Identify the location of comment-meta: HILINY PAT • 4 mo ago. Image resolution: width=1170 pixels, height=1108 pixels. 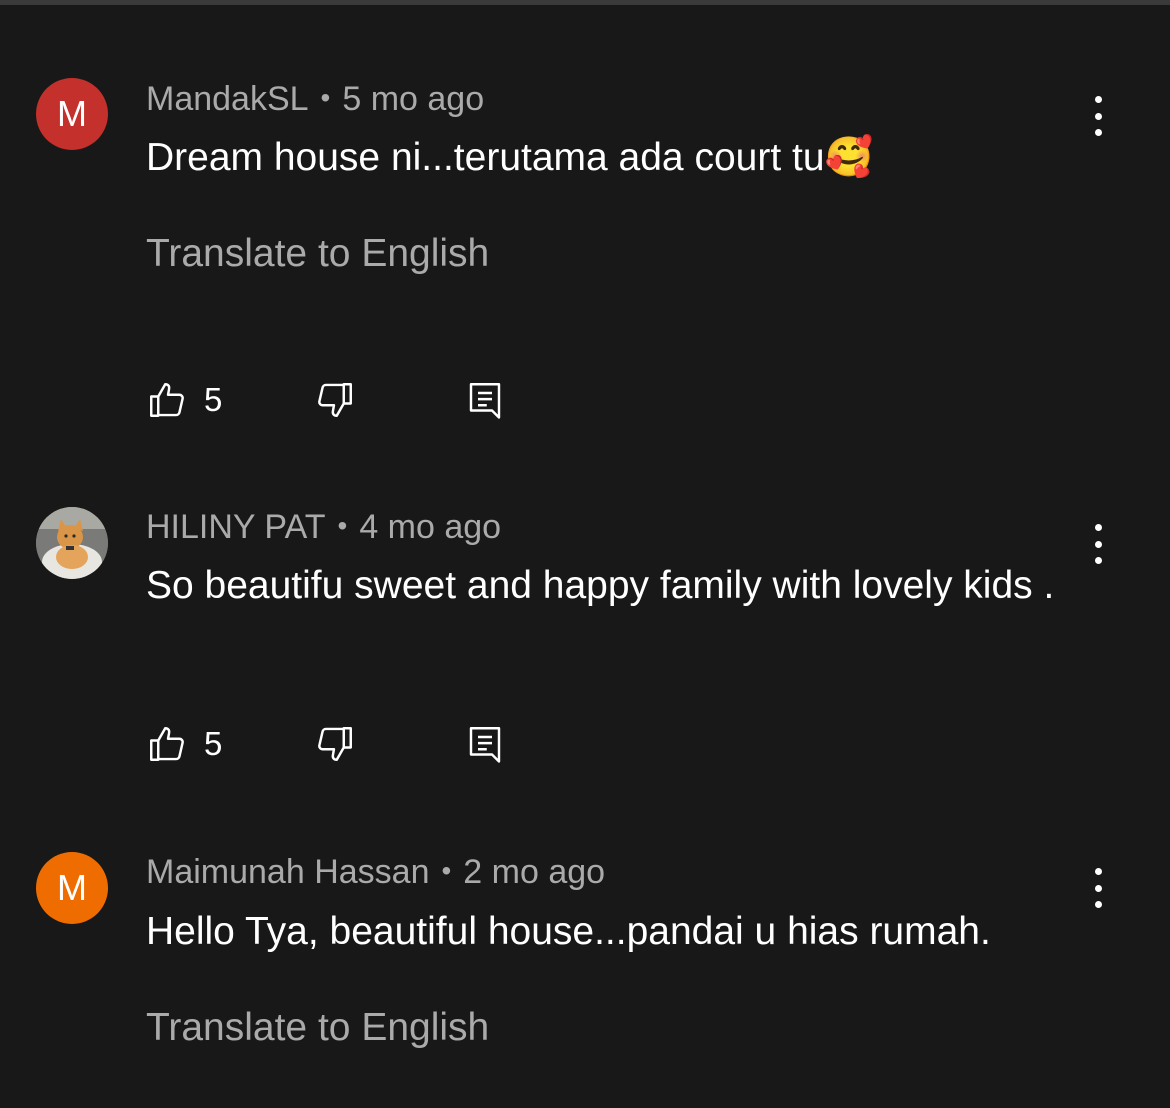
(323, 527).